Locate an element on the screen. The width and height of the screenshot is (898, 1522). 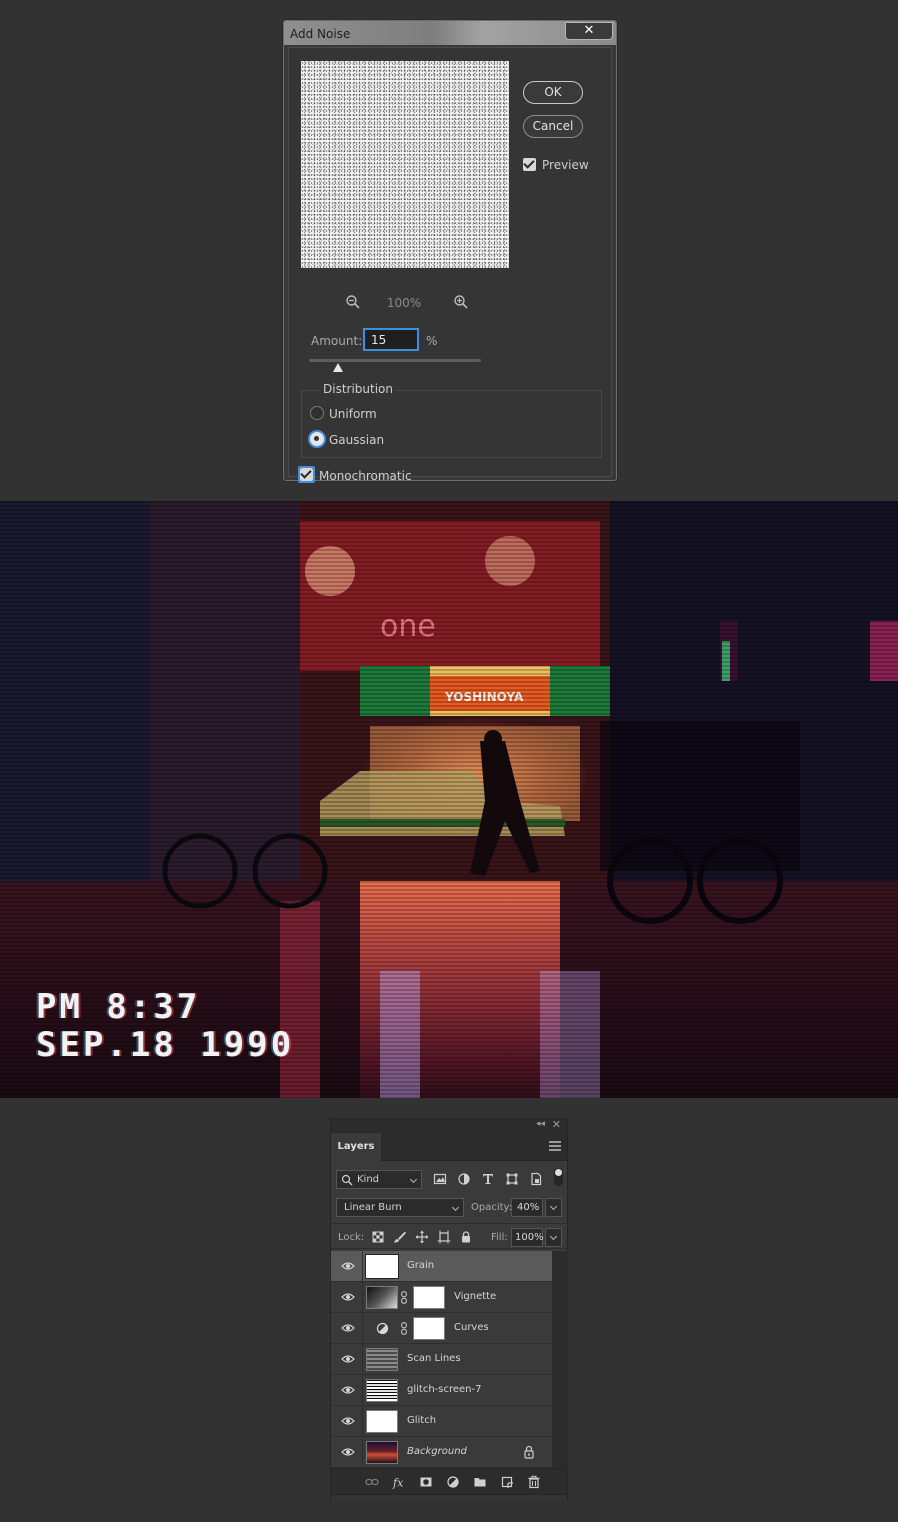
layer-row-curves: Curves is located at coordinates (441, 1328).